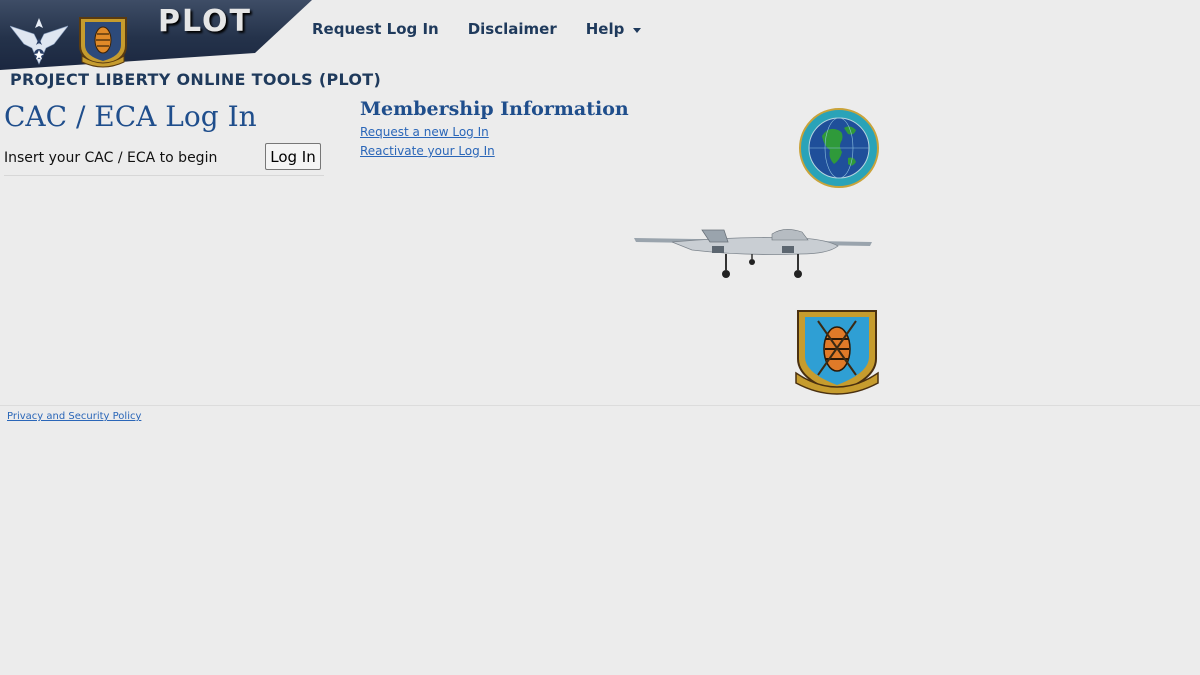  I want to click on globe-emblem-icon, so click(839, 148).